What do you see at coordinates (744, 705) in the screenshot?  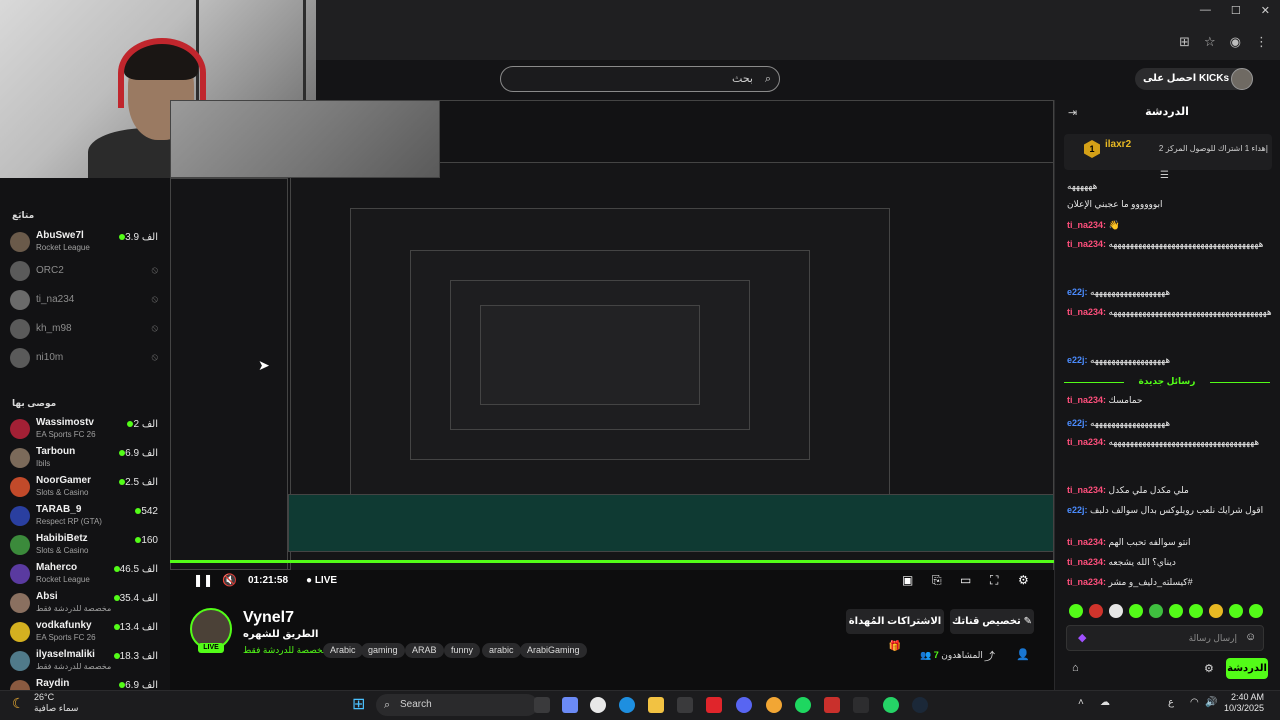 I see `discord-icon` at bounding box center [744, 705].